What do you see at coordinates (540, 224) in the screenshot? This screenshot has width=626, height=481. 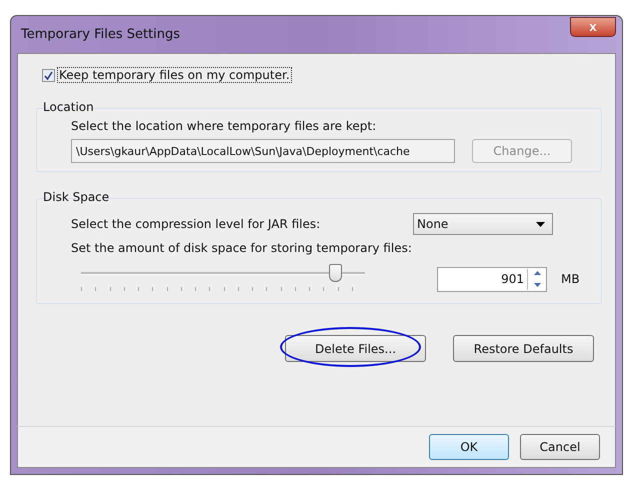 I see `dropdown-arrow-icon` at bounding box center [540, 224].